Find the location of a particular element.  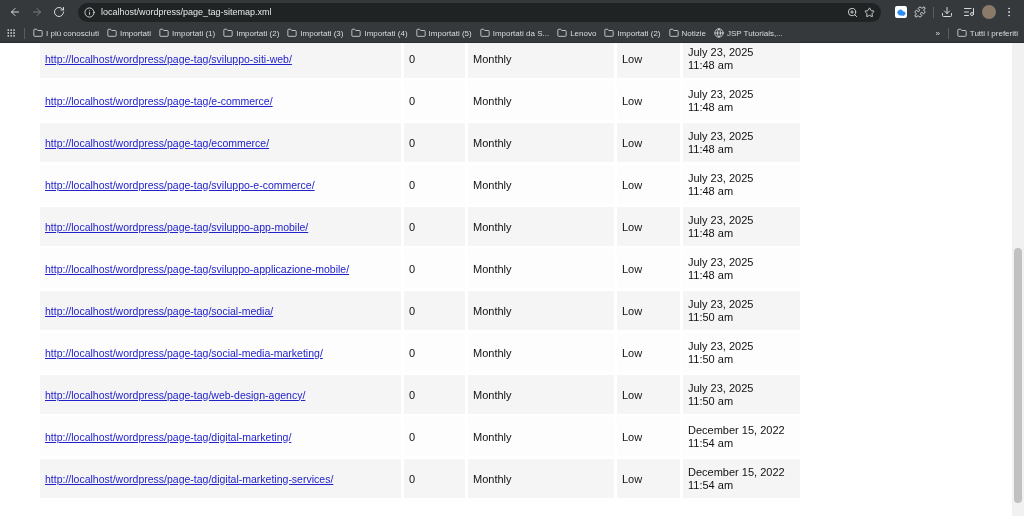

apps-icon is located at coordinates (11, 33).